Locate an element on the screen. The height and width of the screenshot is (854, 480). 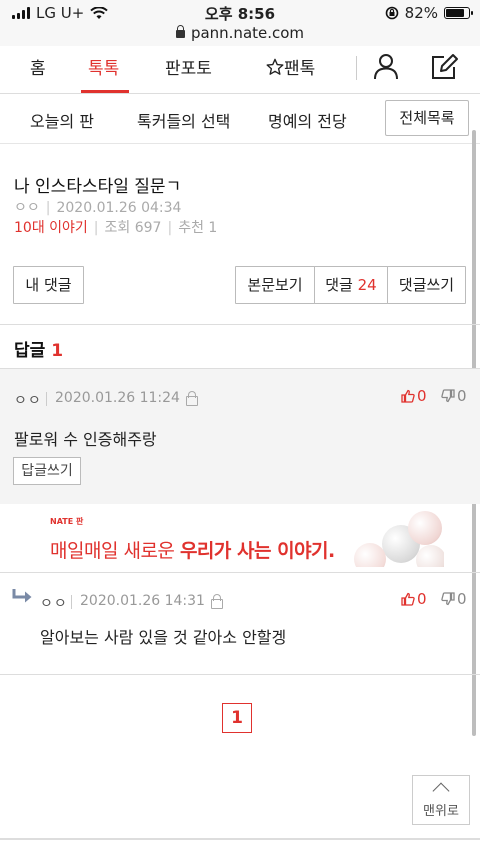
section-divider is located at coordinates (240, 324).